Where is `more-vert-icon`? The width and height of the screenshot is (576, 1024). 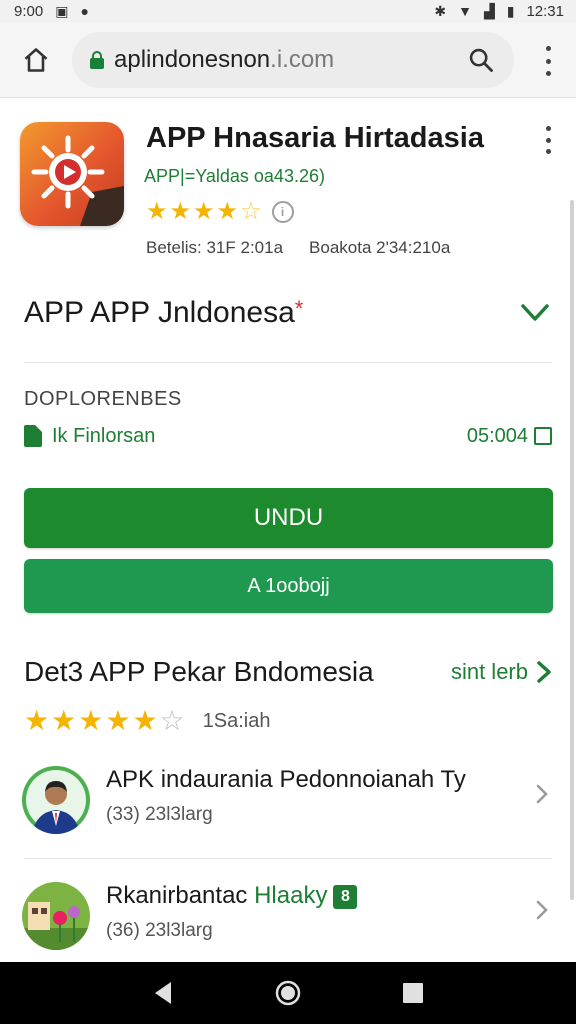
more-vert-icon is located at coordinates (548, 61).